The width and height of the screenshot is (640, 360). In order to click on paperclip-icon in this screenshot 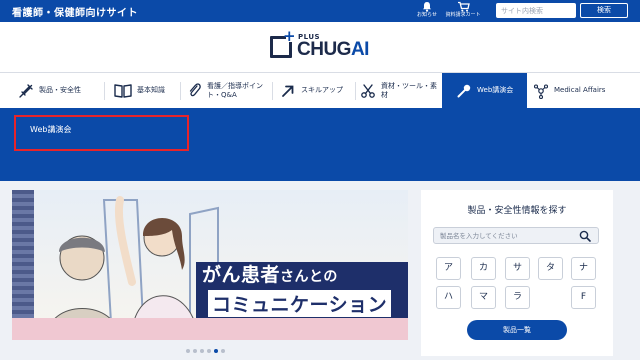, I will do `click(195, 90)`.